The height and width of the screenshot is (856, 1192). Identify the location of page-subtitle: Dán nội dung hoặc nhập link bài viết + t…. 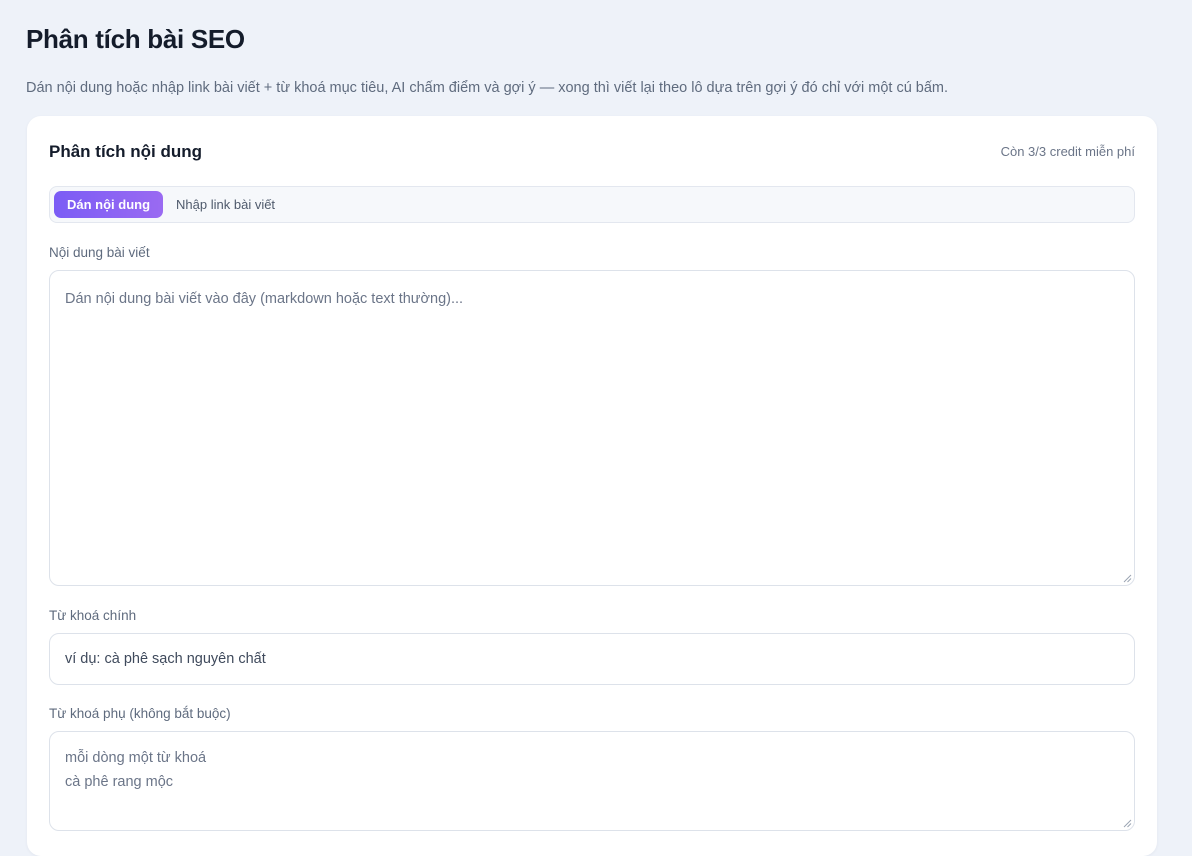
(487, 88).